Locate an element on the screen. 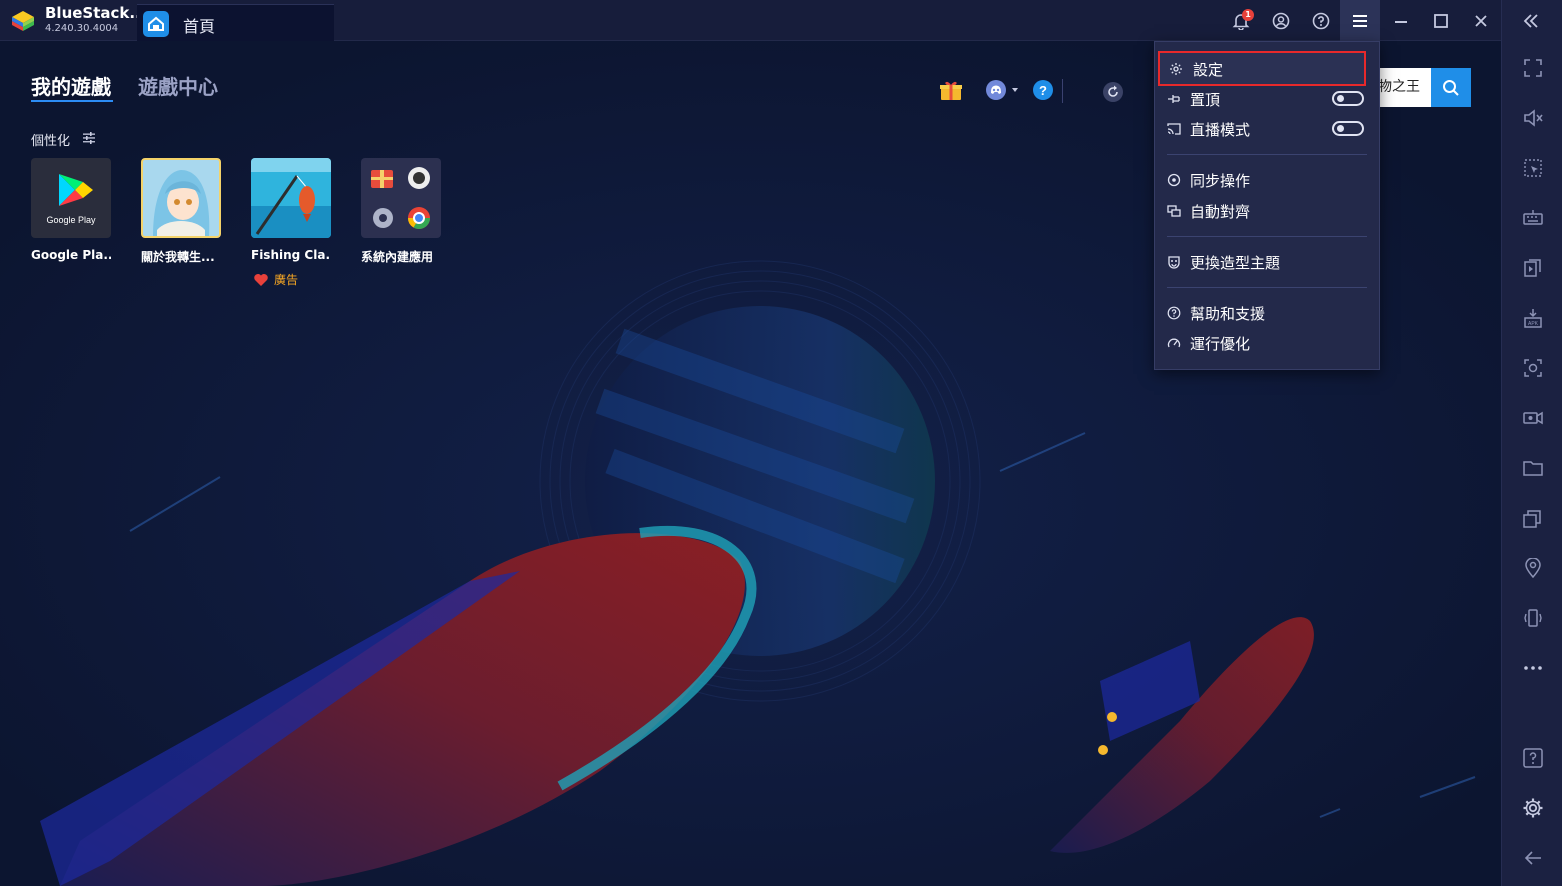 Image resolution: width=1562 pixels, height=886 pixels. maximize-icon is located at coordinates (1441, 20).